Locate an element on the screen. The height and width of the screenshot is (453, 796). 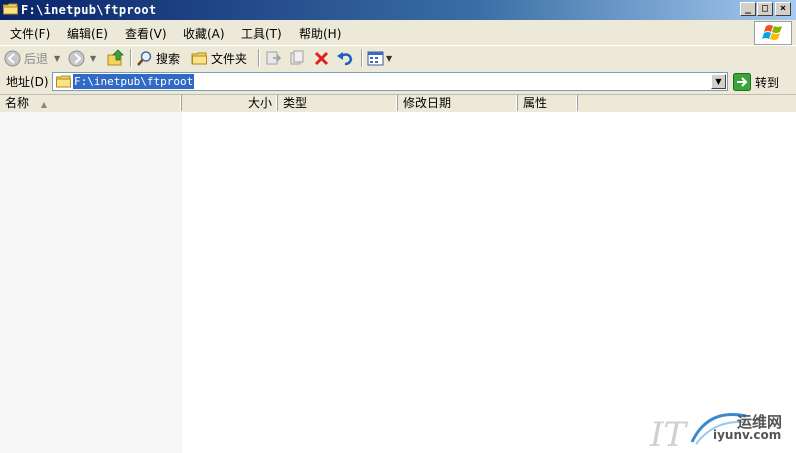
column-modified: 修改日期 is located at coordinates (458, 103).